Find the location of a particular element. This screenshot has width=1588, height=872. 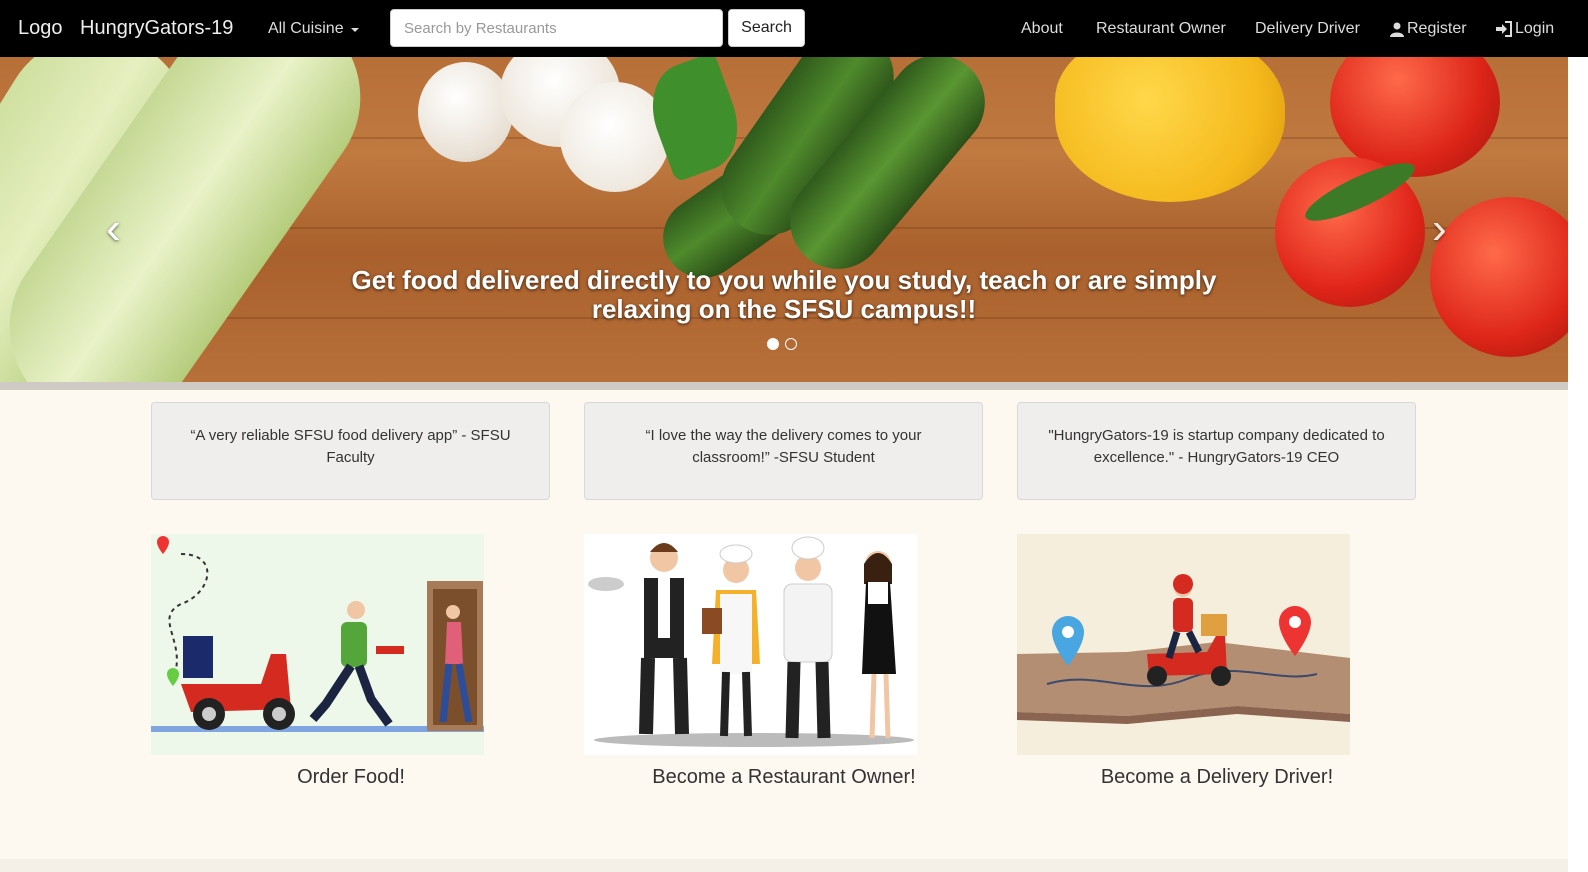

restaurant-owner-image is located at coordinates (750, 644).